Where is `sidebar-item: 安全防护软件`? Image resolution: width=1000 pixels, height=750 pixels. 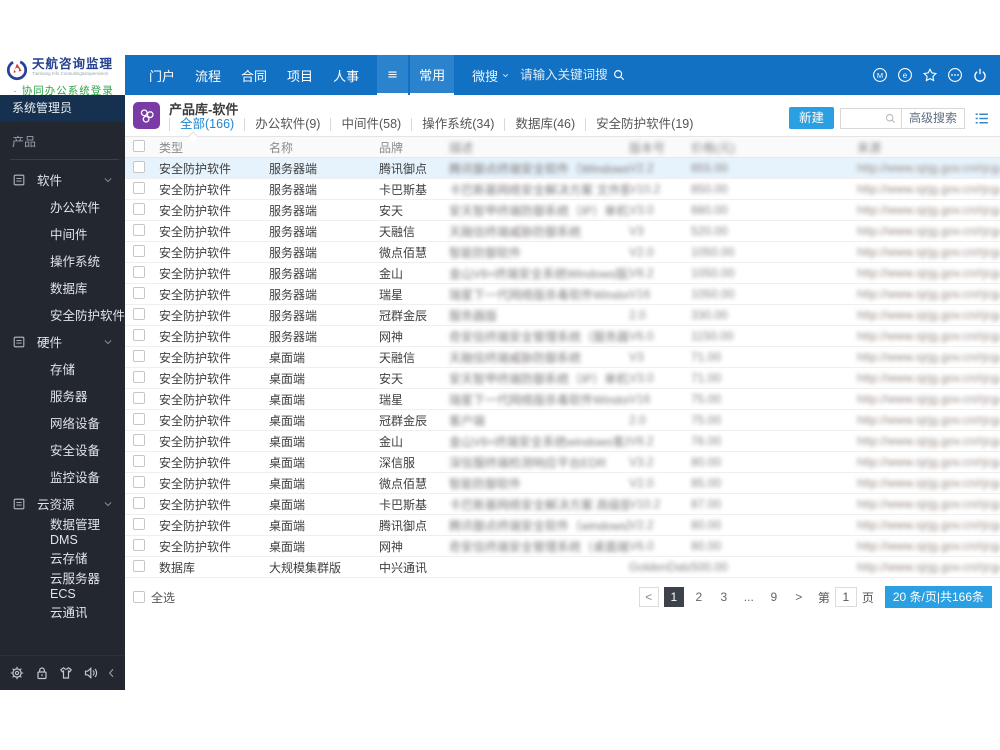
sidebar-item: 安全防护软件 is located at coordinates (62, 314).